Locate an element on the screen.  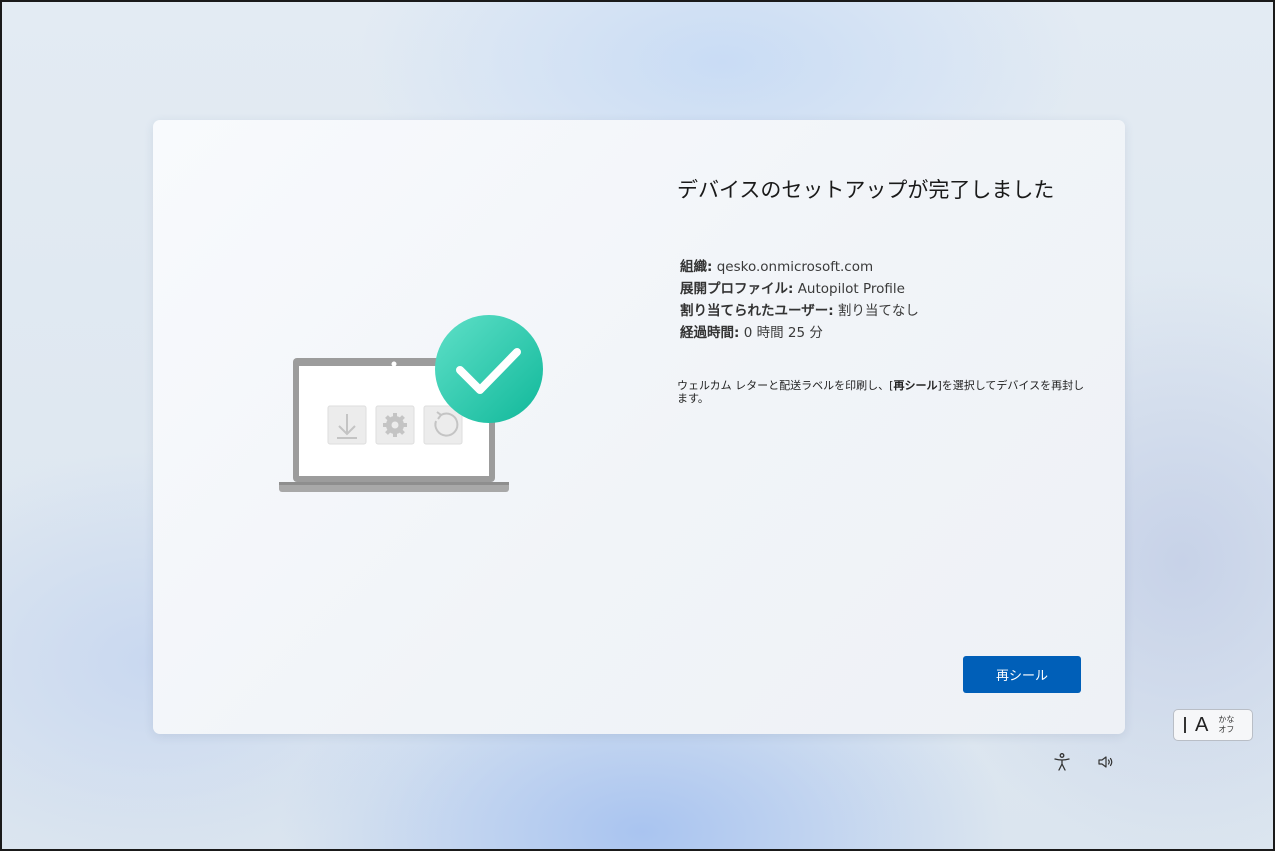
ime-mode-letter: A is located at coordinates (1202, 724).